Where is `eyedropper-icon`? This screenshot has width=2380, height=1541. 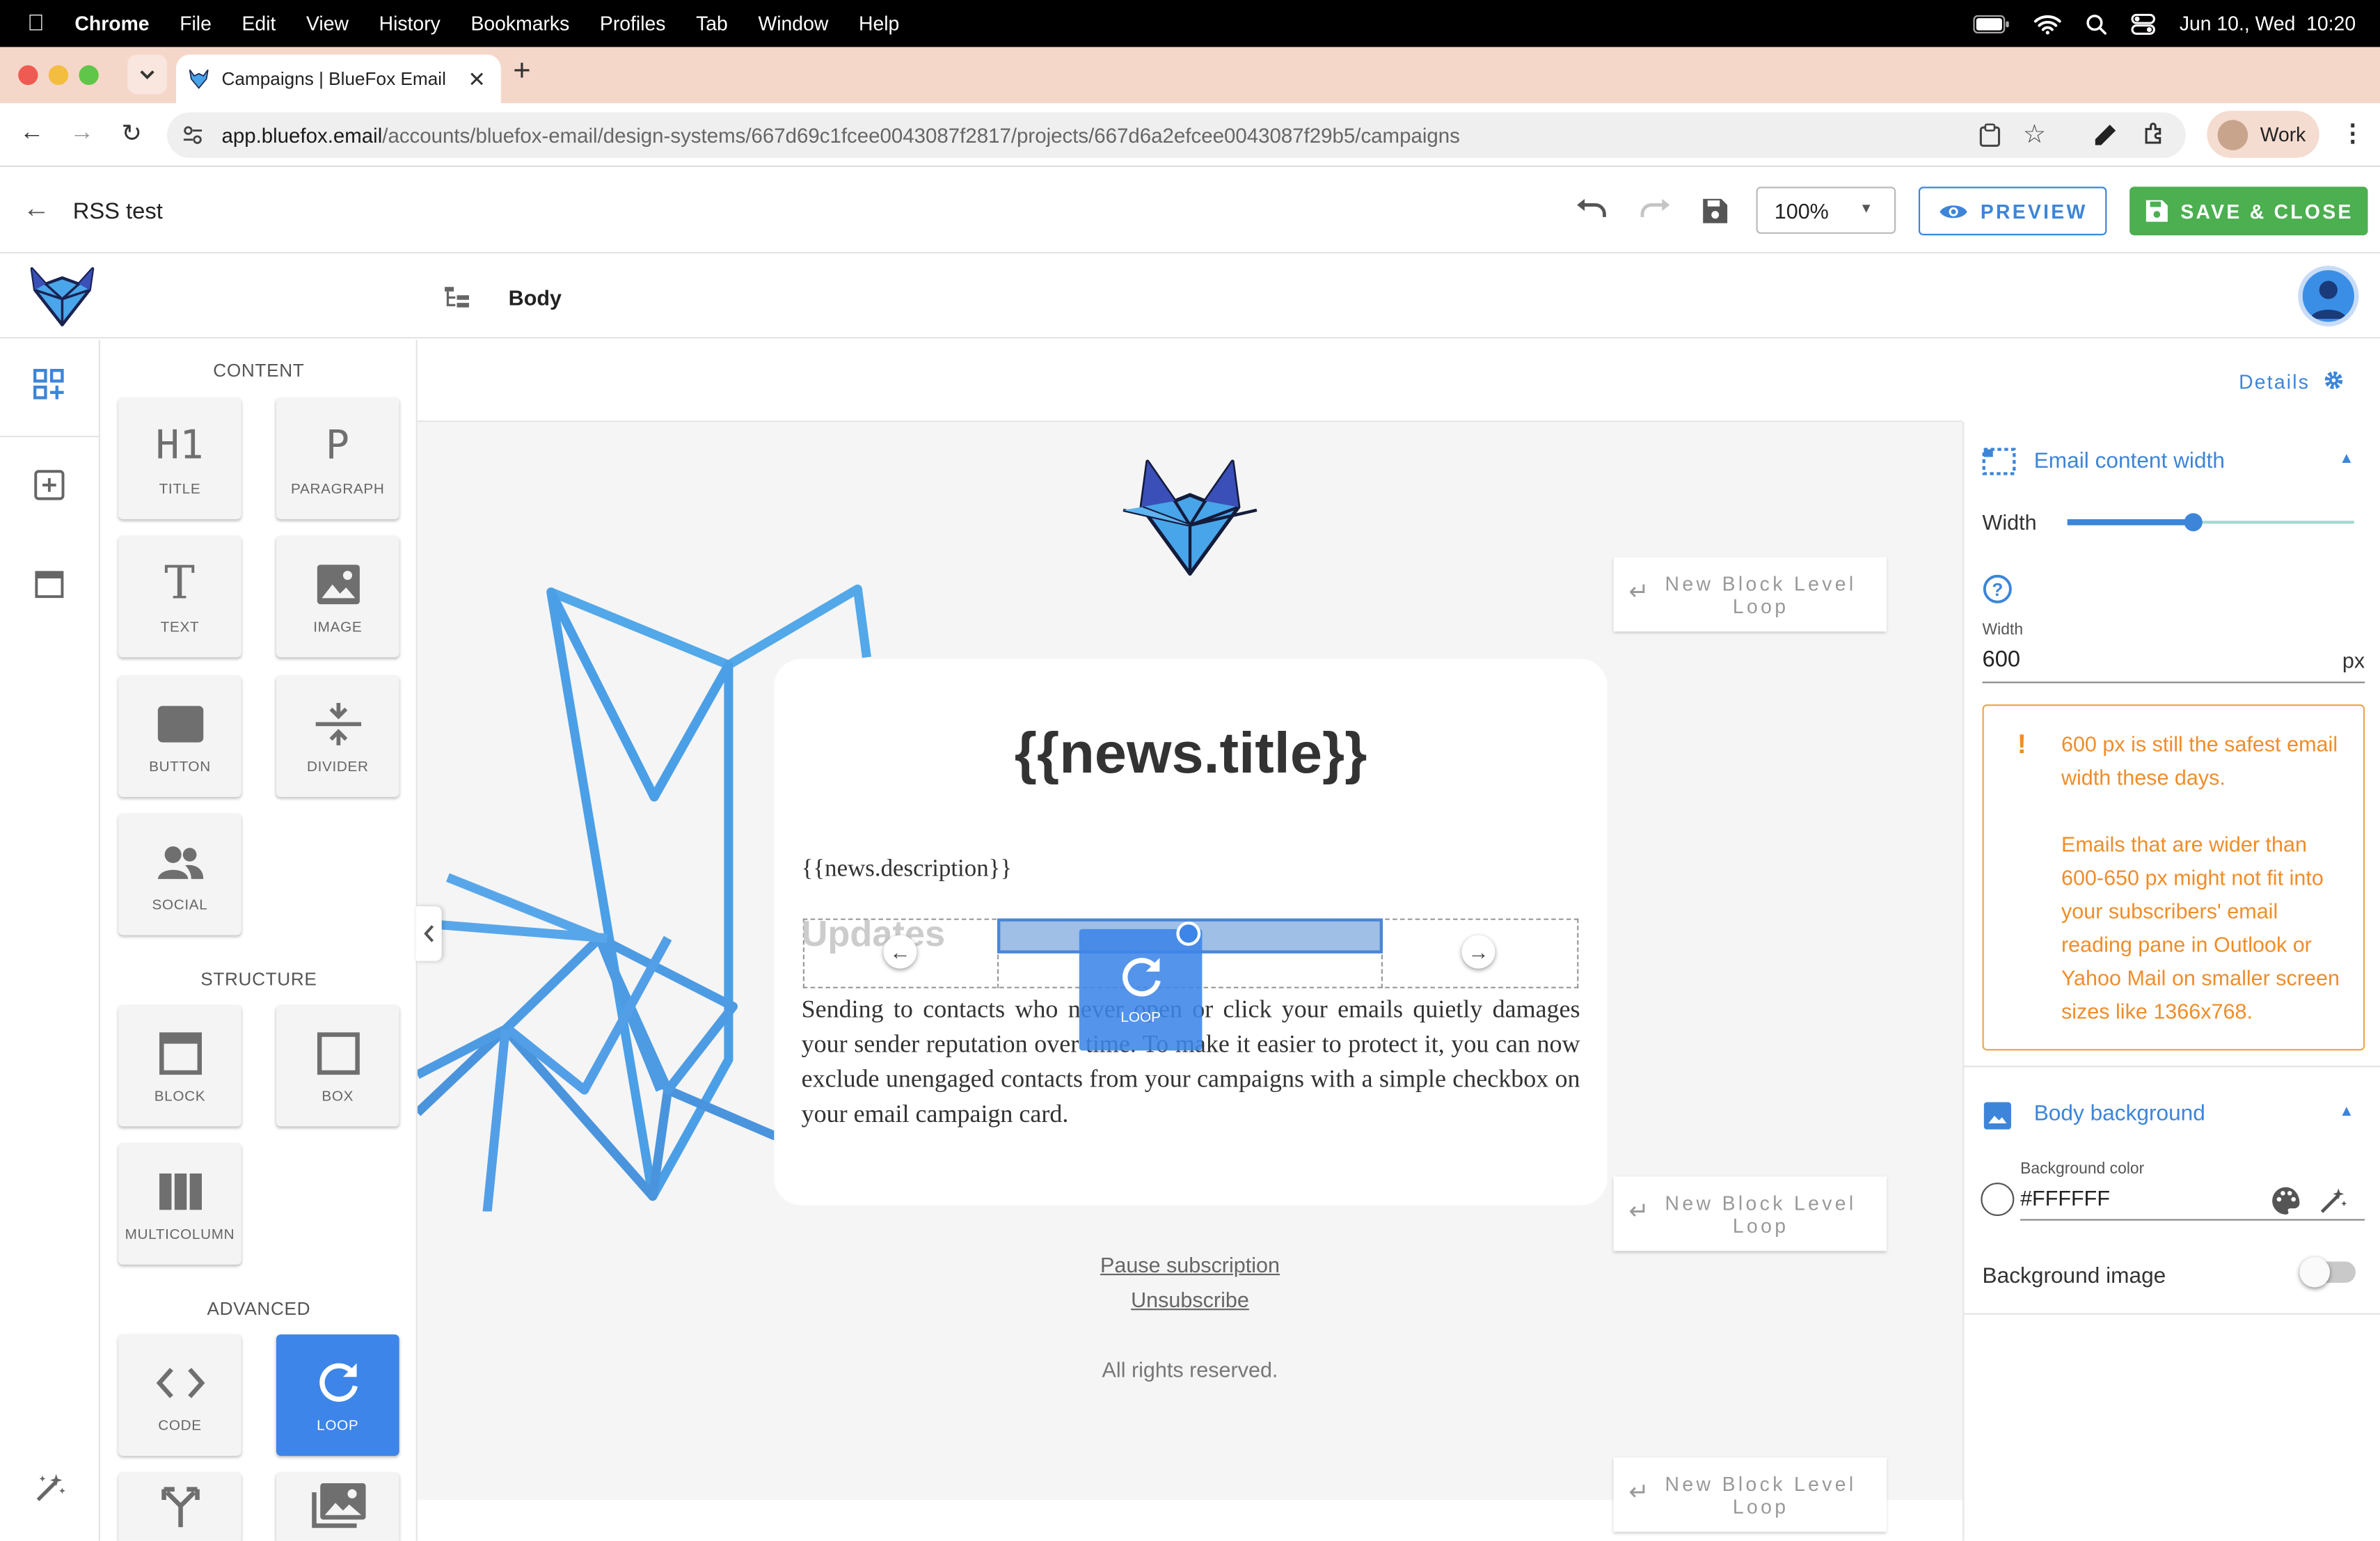
eyedropper-icon is located at coordinates (2105, 135).